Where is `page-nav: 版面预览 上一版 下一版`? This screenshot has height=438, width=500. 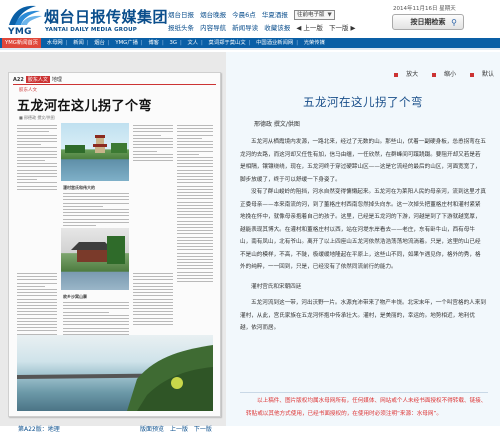
page-nav: 版面预览 上一版 下一版 is located at coordinates (178, 428).